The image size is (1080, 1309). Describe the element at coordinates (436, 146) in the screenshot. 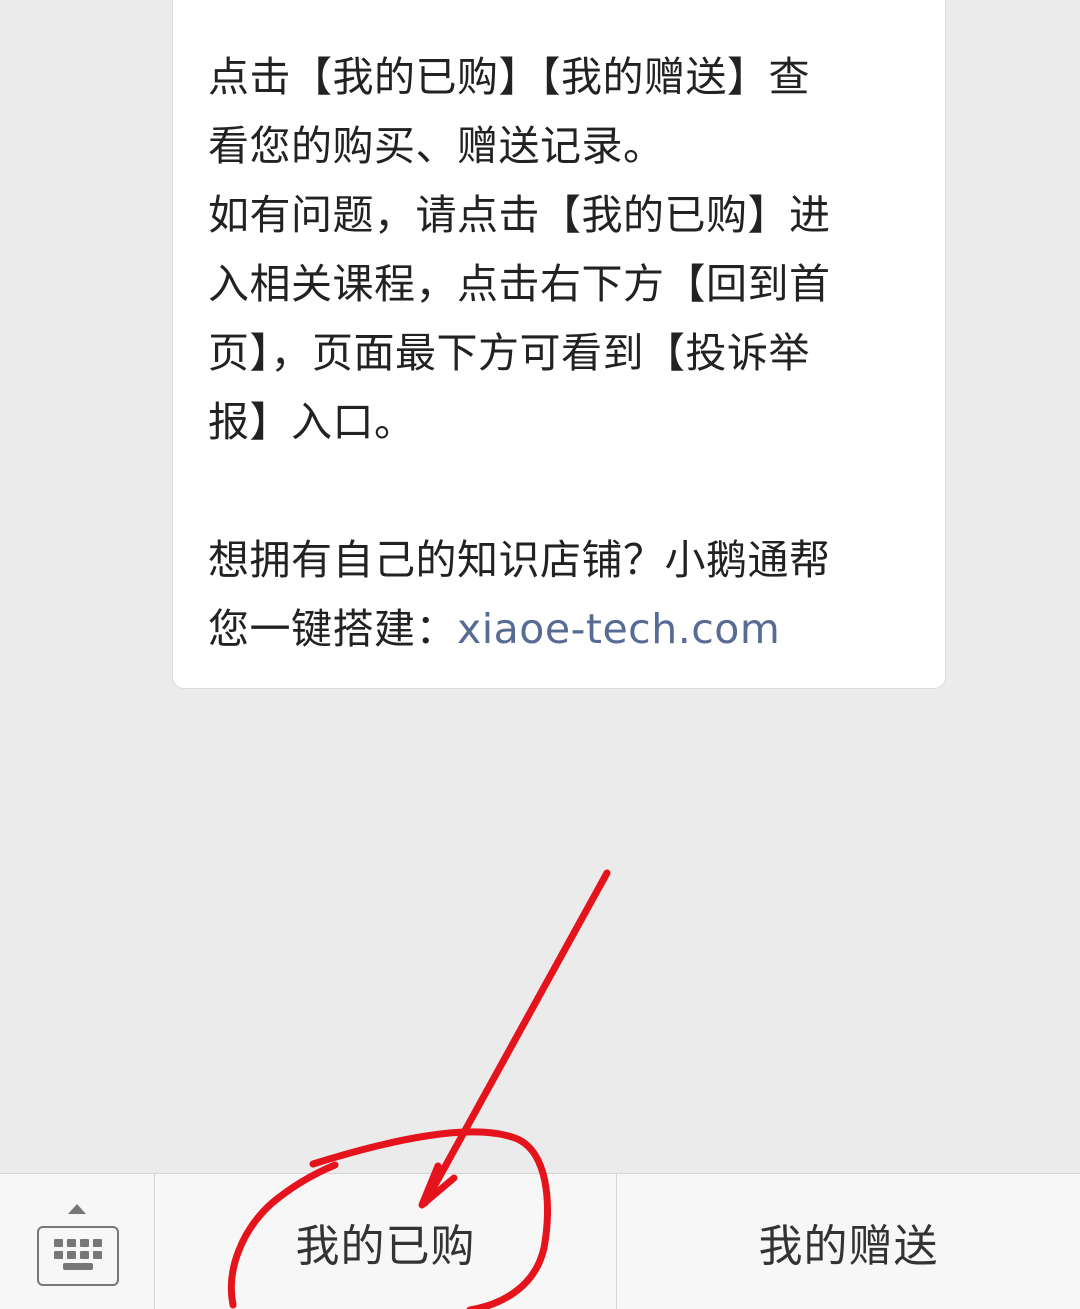

I see `message-line: 看您的购买、赠送记录。` at that location.